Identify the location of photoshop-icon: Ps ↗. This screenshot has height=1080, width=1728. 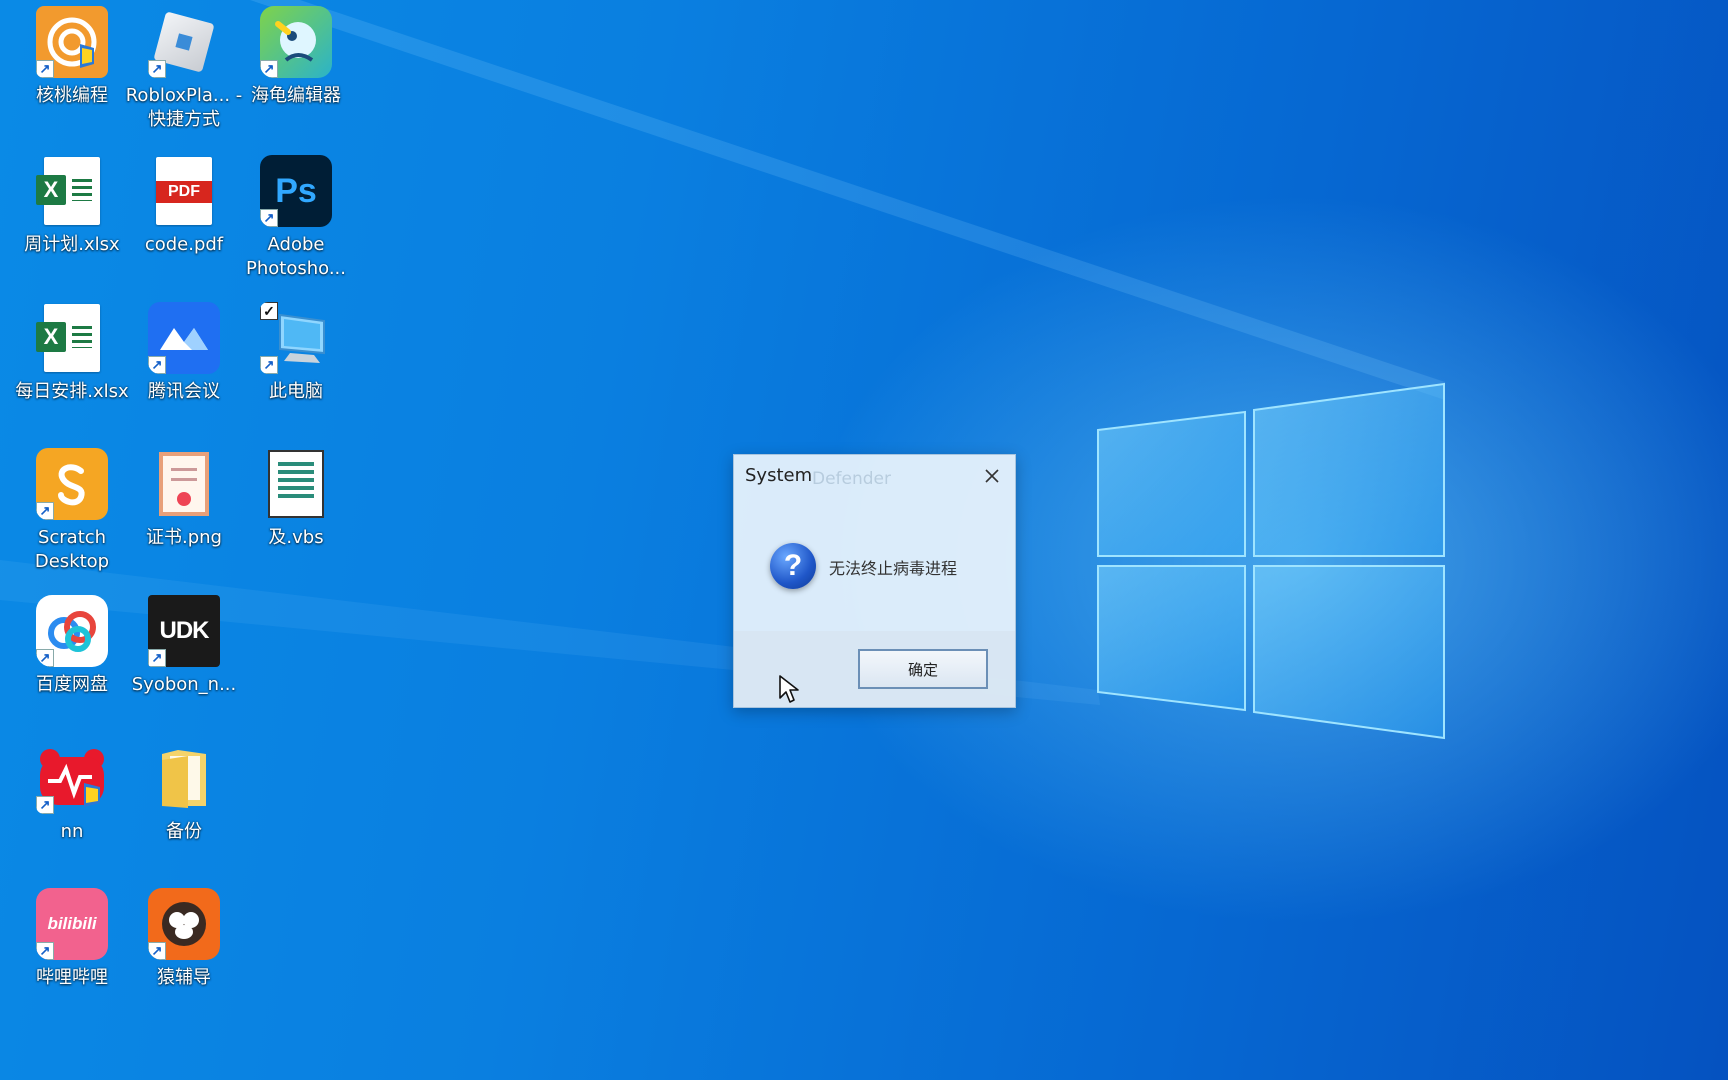
(296, 191).